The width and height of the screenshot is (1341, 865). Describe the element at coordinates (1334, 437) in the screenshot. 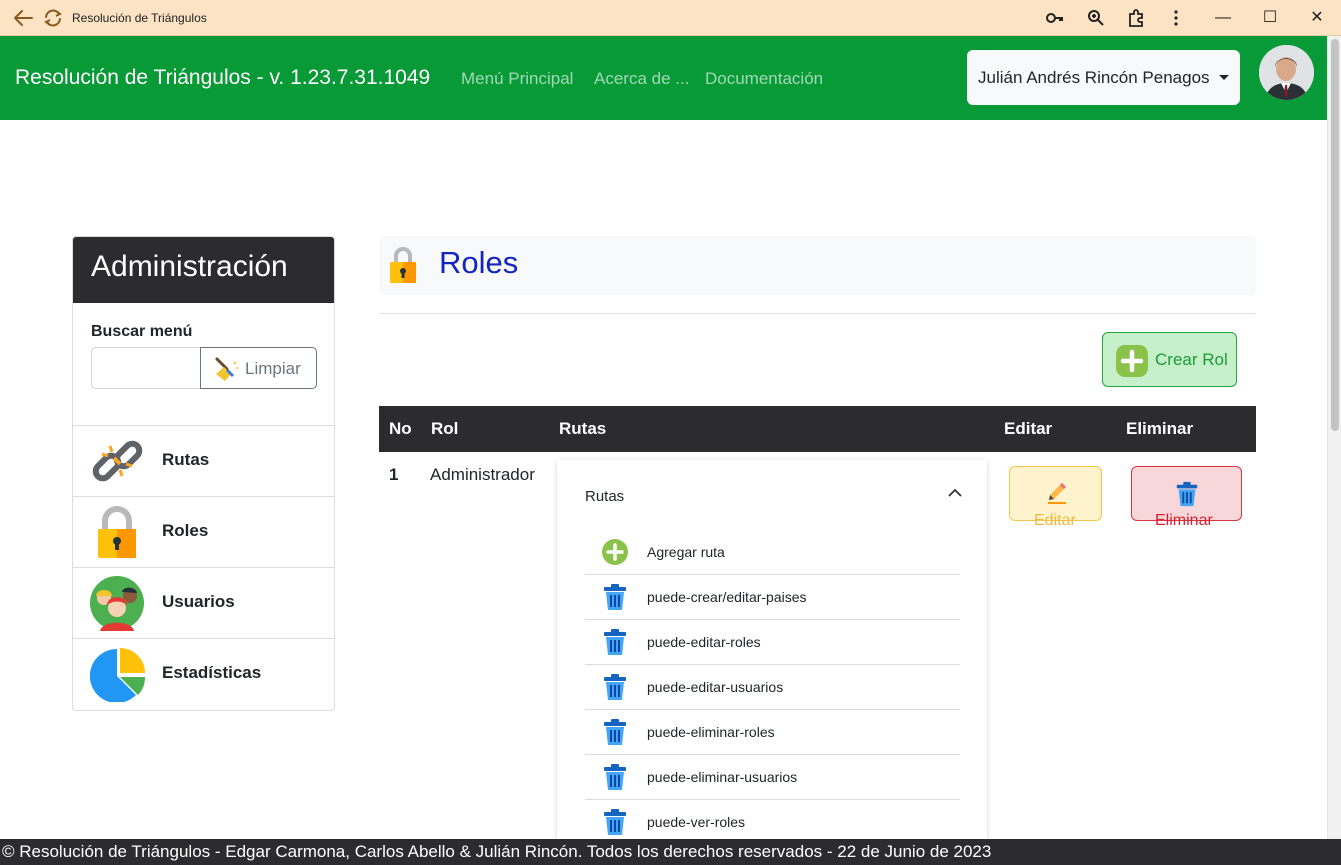

I see `vertical-scrollbar` at that location.